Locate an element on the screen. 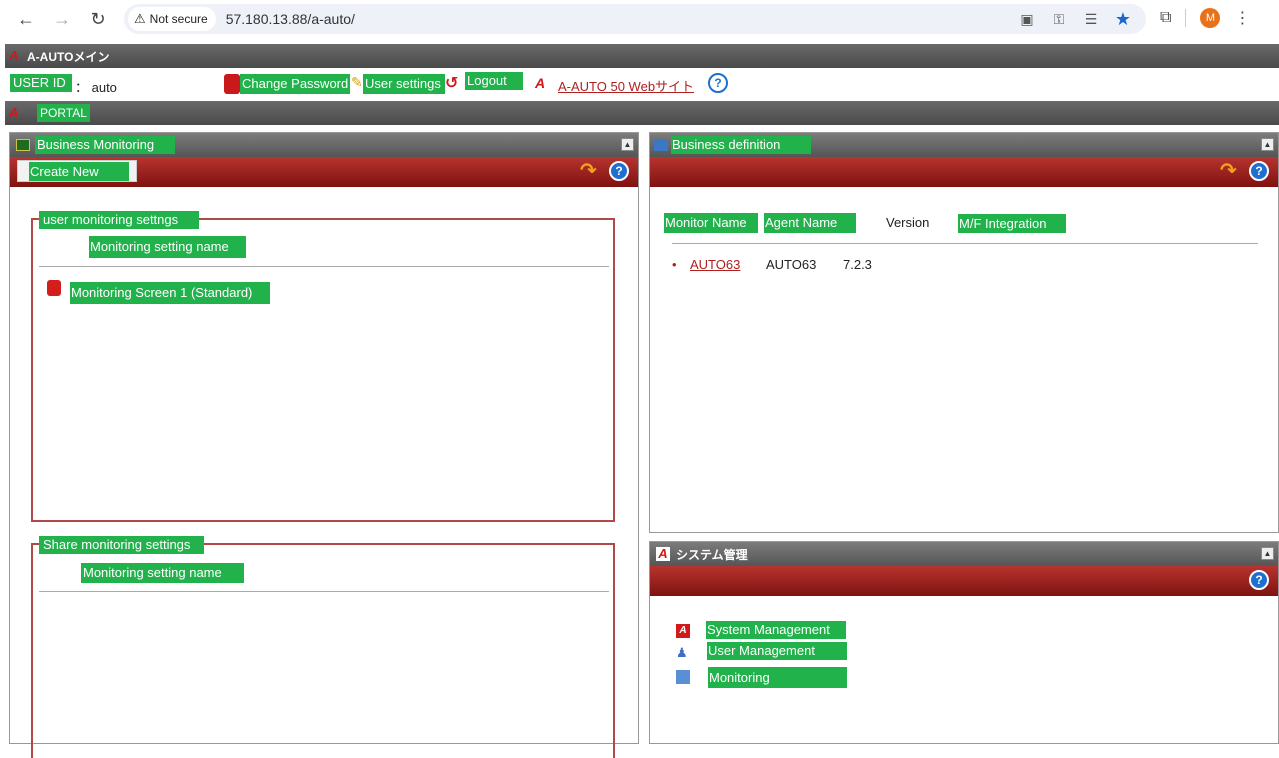 This screenshot has height=758, width=1279. logout-link: Logout is located at coordinates (494, 81).